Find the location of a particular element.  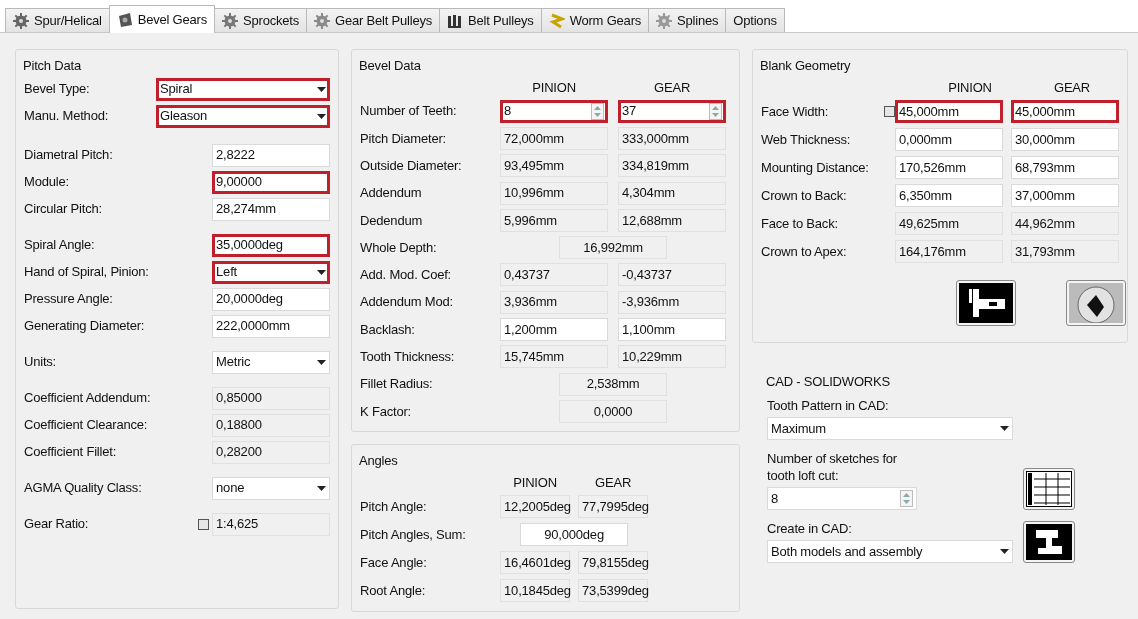

field-label: Web Thickness: is located at coordinates (806, 139).